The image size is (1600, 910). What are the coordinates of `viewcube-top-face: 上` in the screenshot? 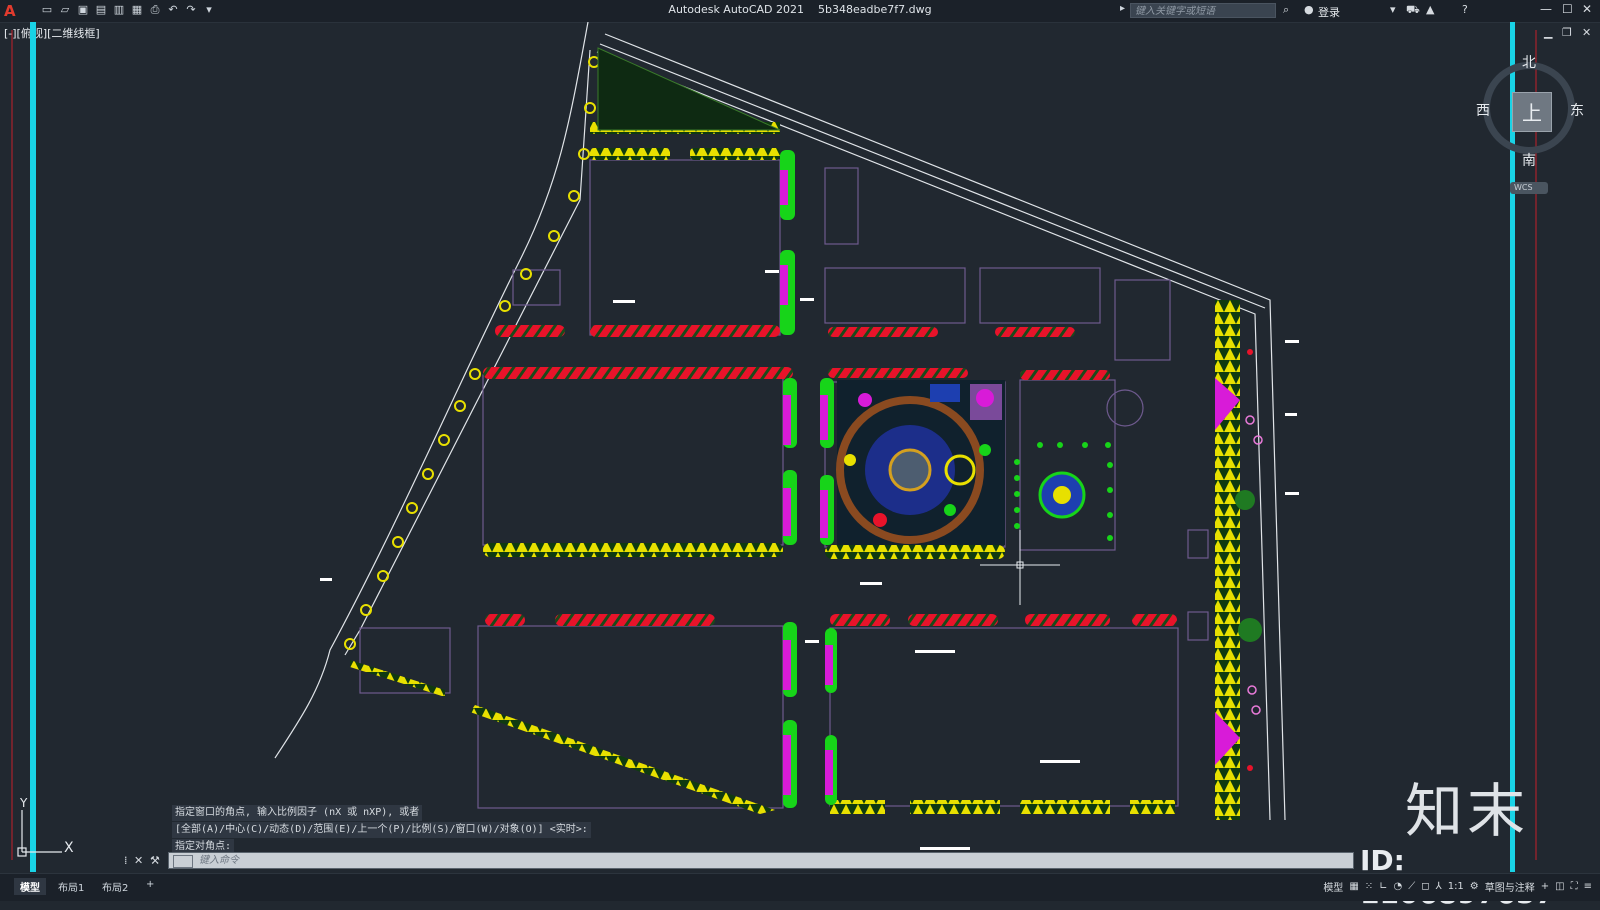 It's located at (1532, 112).